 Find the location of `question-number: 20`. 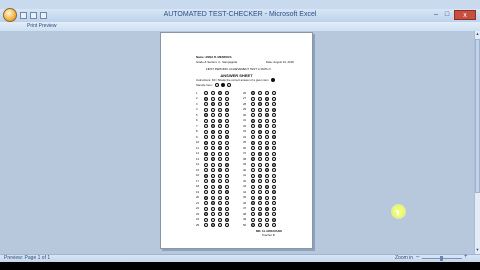

question-number: 20 is located at coordinates (198, 197).